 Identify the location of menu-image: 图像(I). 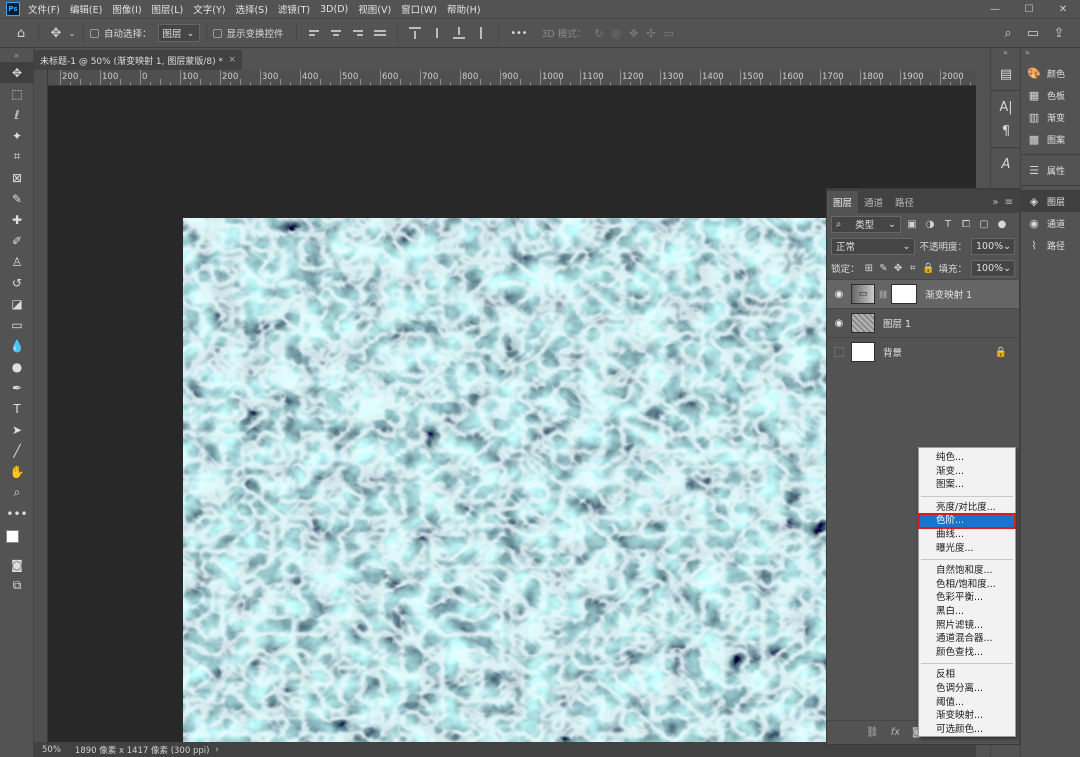
(126, 9).